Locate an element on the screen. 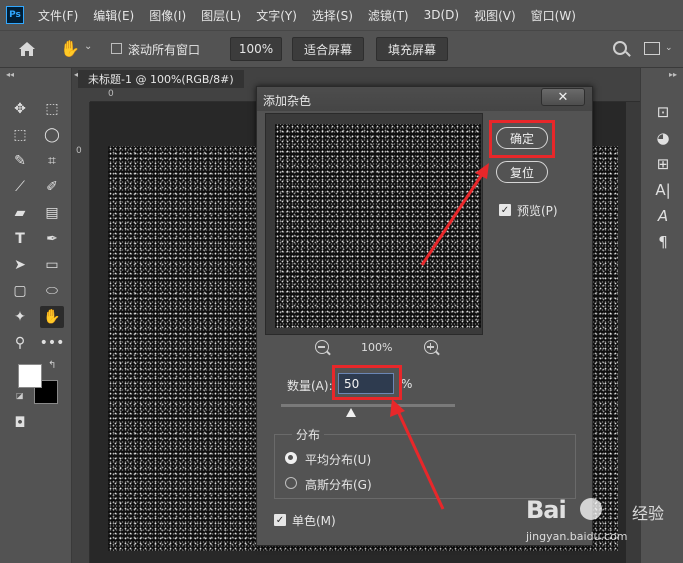 Image resolution: width=683 pixels, height=563 pixels. menu-type: 文字(Y) is located at coordinates (276, 15).